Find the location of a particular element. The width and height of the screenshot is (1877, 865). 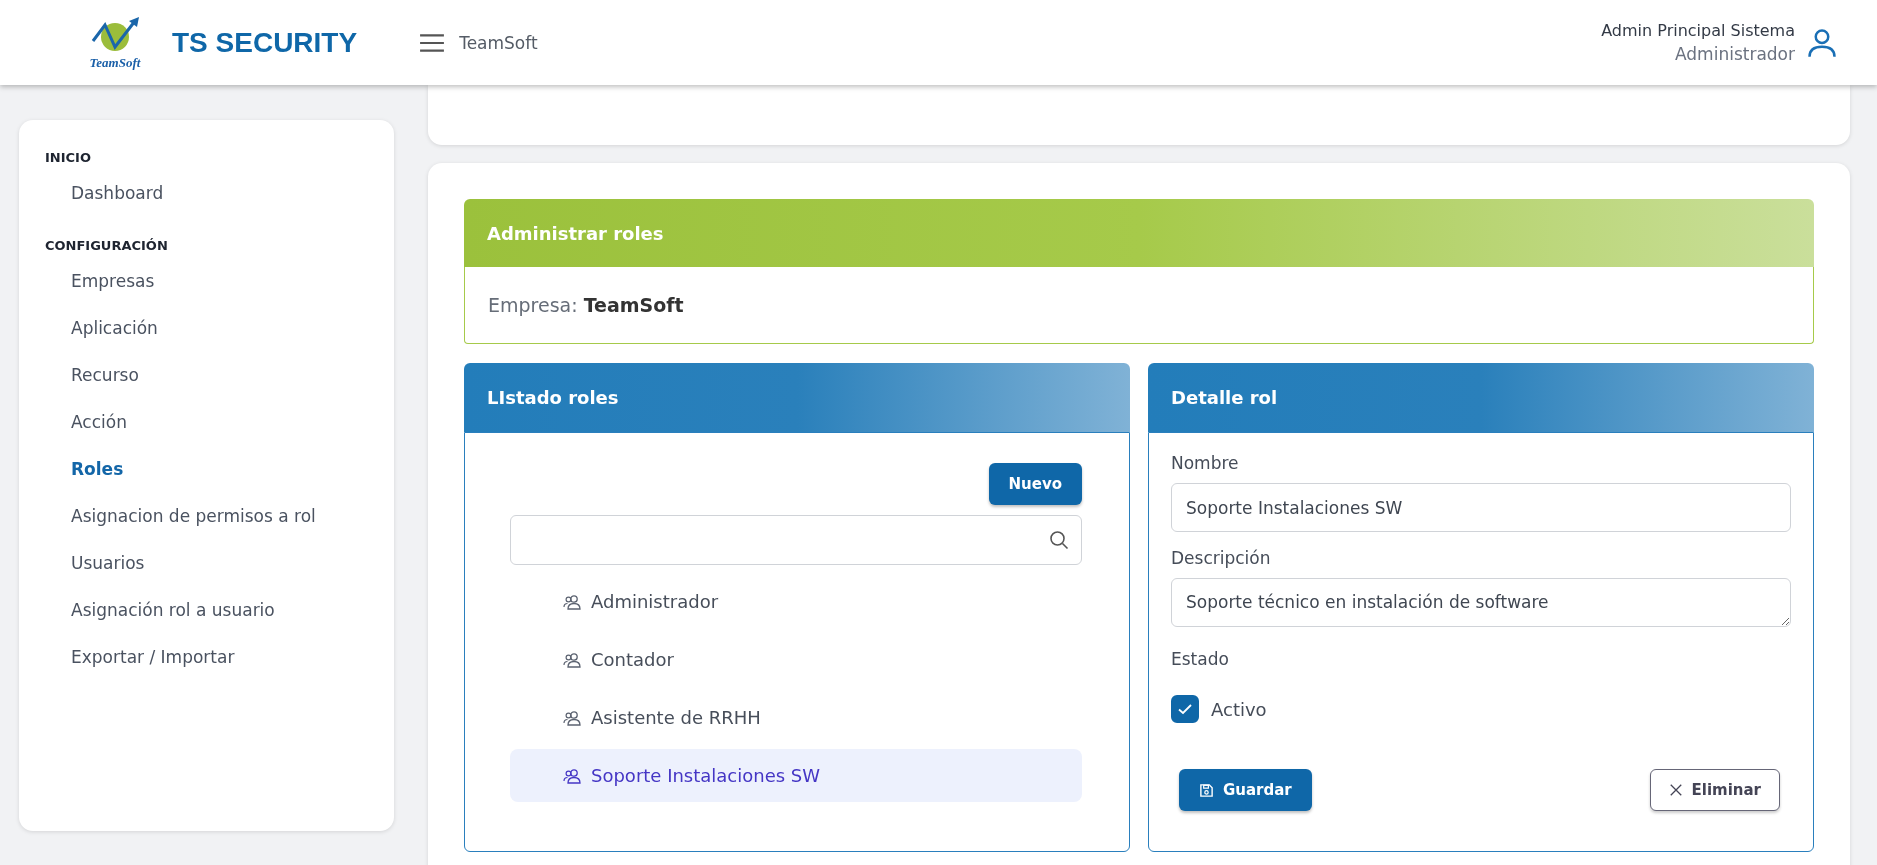

sidebar-item: Aplicación is located at coordinates (206, 328).